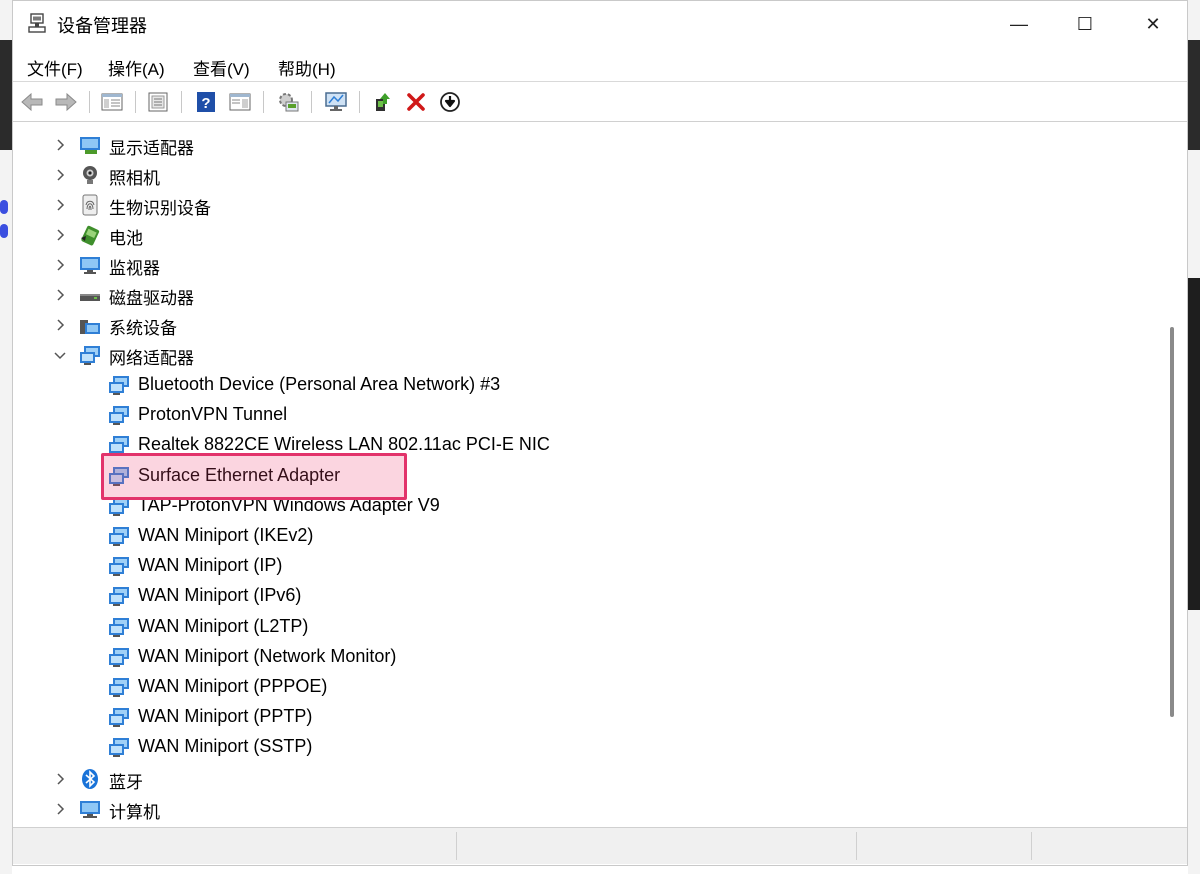 This screenshot has height=874, width=1200. What do you see at coordinates (583, 205) in the screenshot?
I see `tree-item-biometric: 生物识别设备` at bounding box center [583, 205].